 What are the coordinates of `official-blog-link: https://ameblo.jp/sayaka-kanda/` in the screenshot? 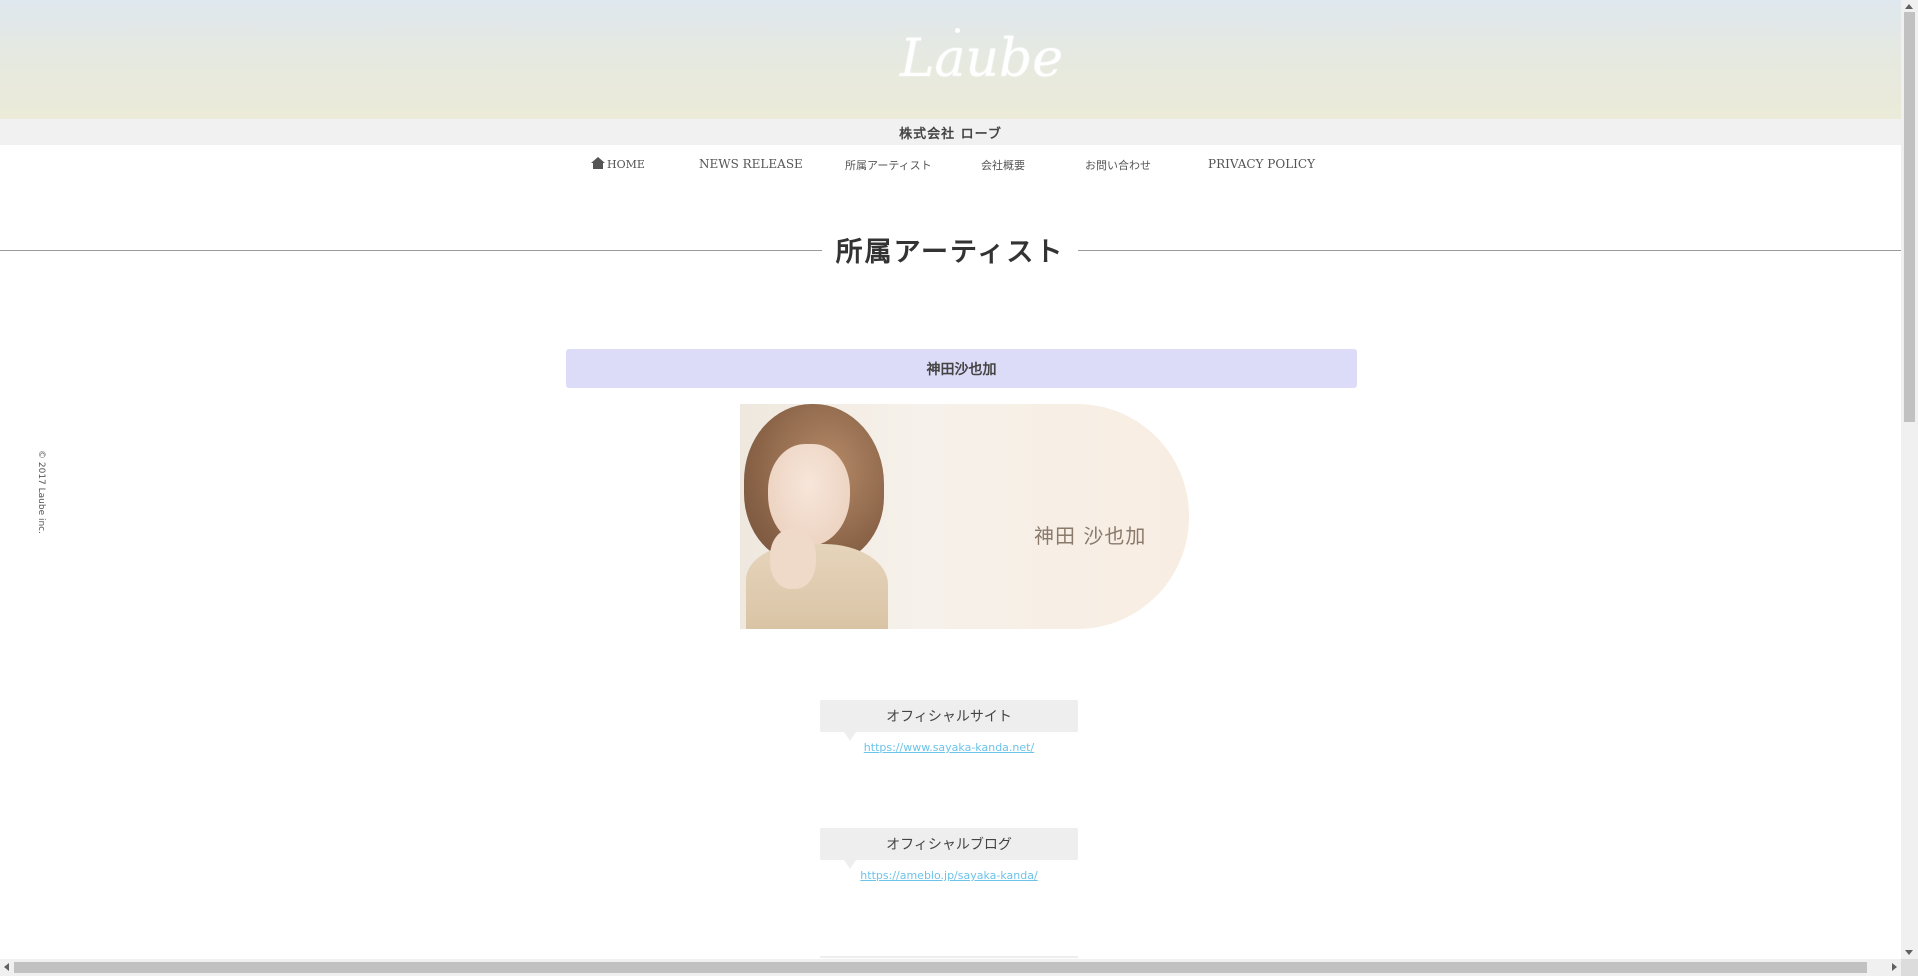 It's located at (949, 875).